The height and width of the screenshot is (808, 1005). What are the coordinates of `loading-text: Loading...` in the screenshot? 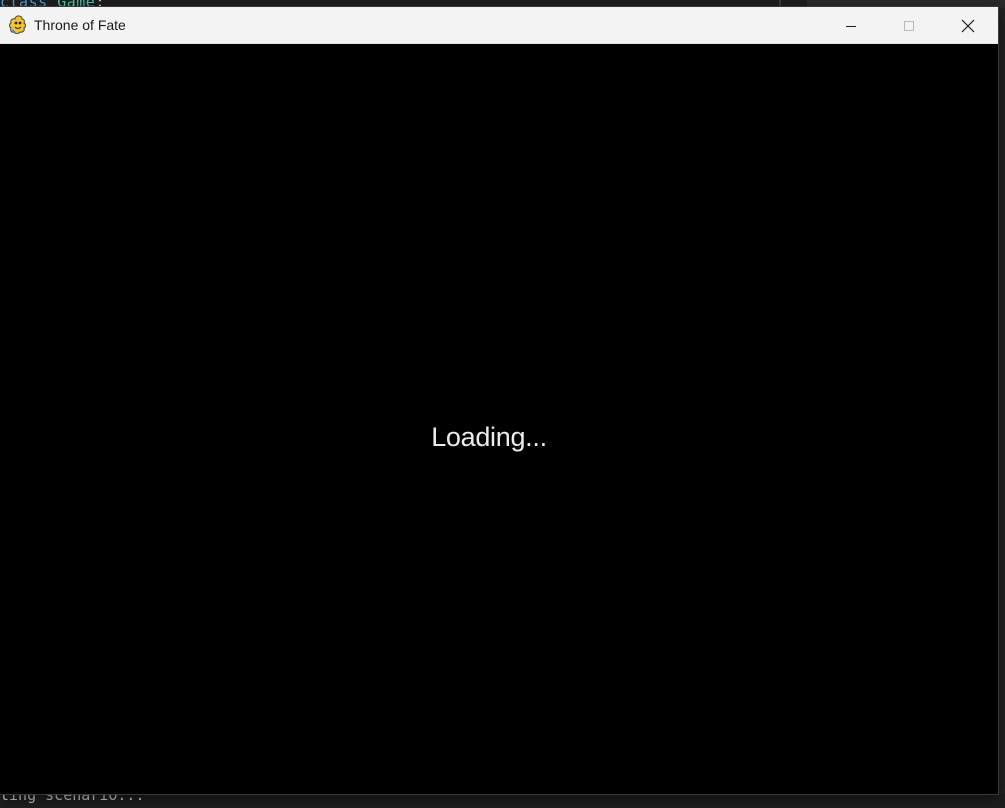 It's located at (489, 437).